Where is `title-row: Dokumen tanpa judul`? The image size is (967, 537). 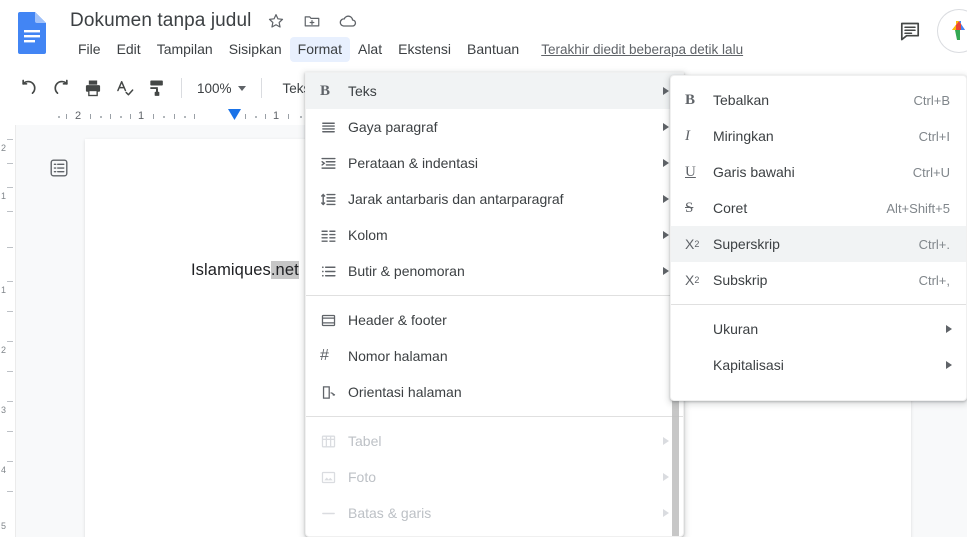 title-row: Dokumen tanpa judul is located at coordinates (214, 21).